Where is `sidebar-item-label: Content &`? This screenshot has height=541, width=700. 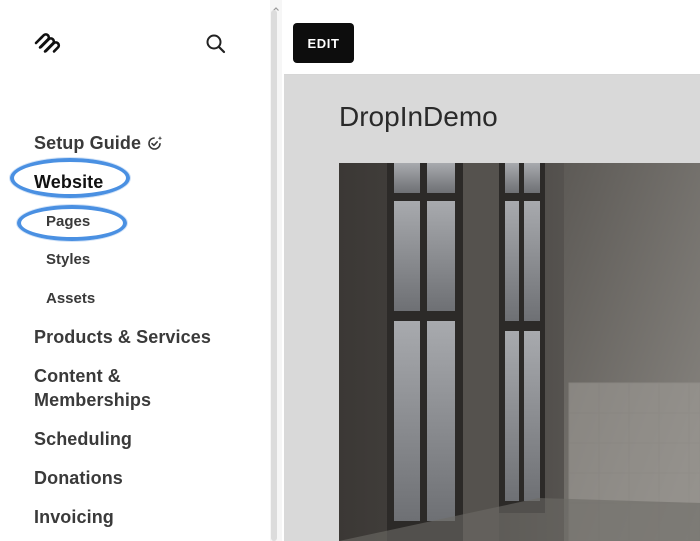
sidebar-item-label: Content & is located at coordinates (77, 376).